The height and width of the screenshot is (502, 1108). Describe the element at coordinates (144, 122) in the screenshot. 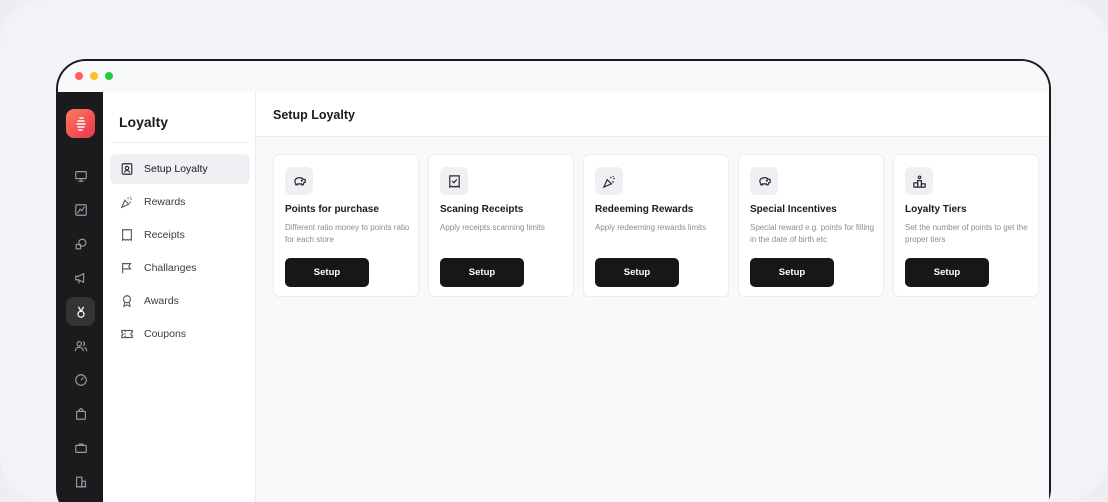

I see `subnav-title: Loyalty` at that location.